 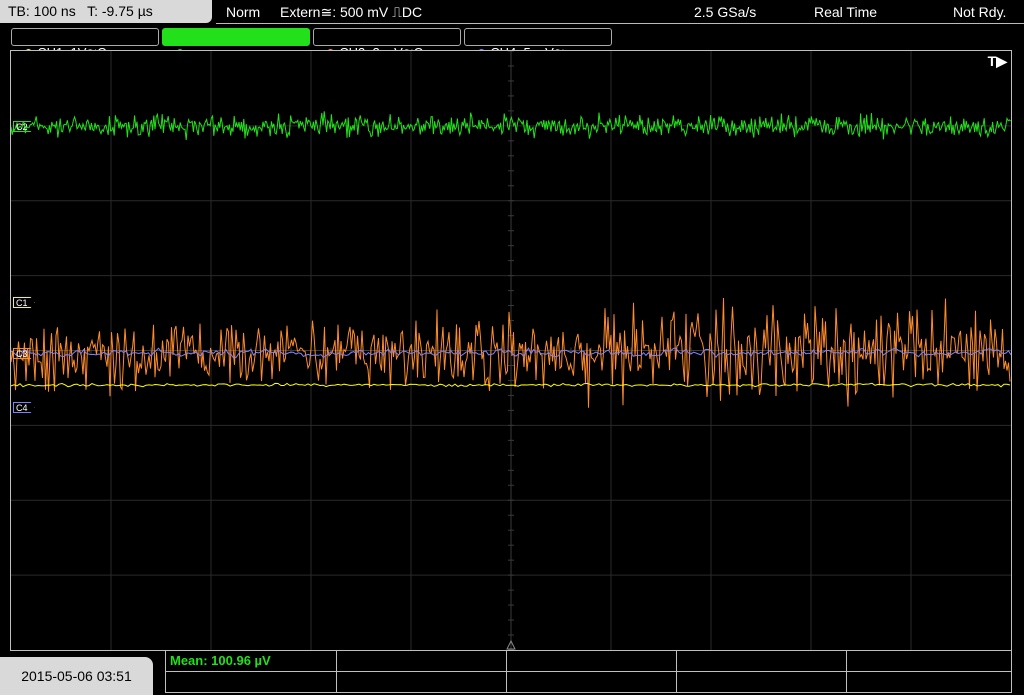 I want to click on measurement-mean: Mean: 100.96 µV, so click(x=220, y=661).